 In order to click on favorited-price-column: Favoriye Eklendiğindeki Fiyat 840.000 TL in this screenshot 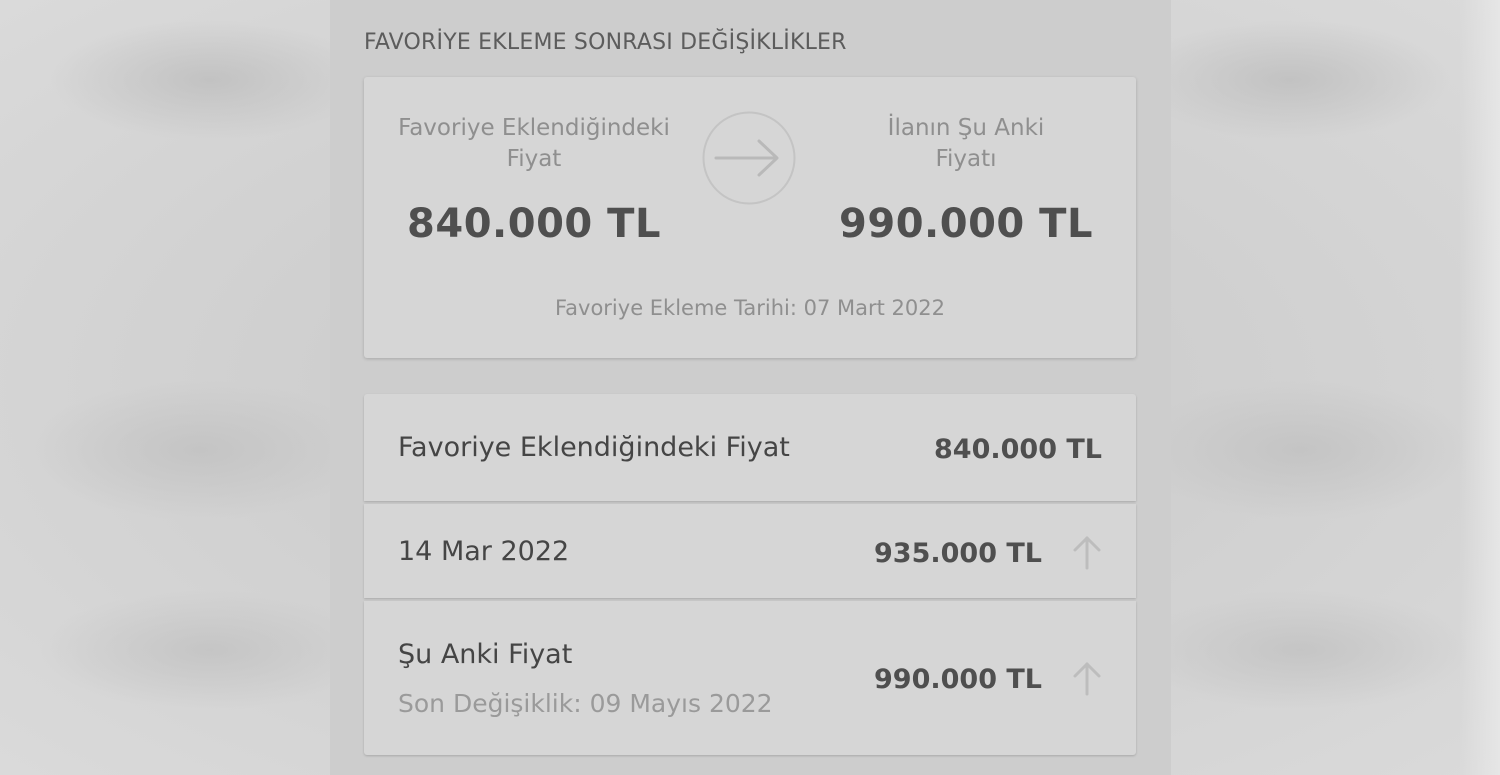, I will do `click(534, 180)`.